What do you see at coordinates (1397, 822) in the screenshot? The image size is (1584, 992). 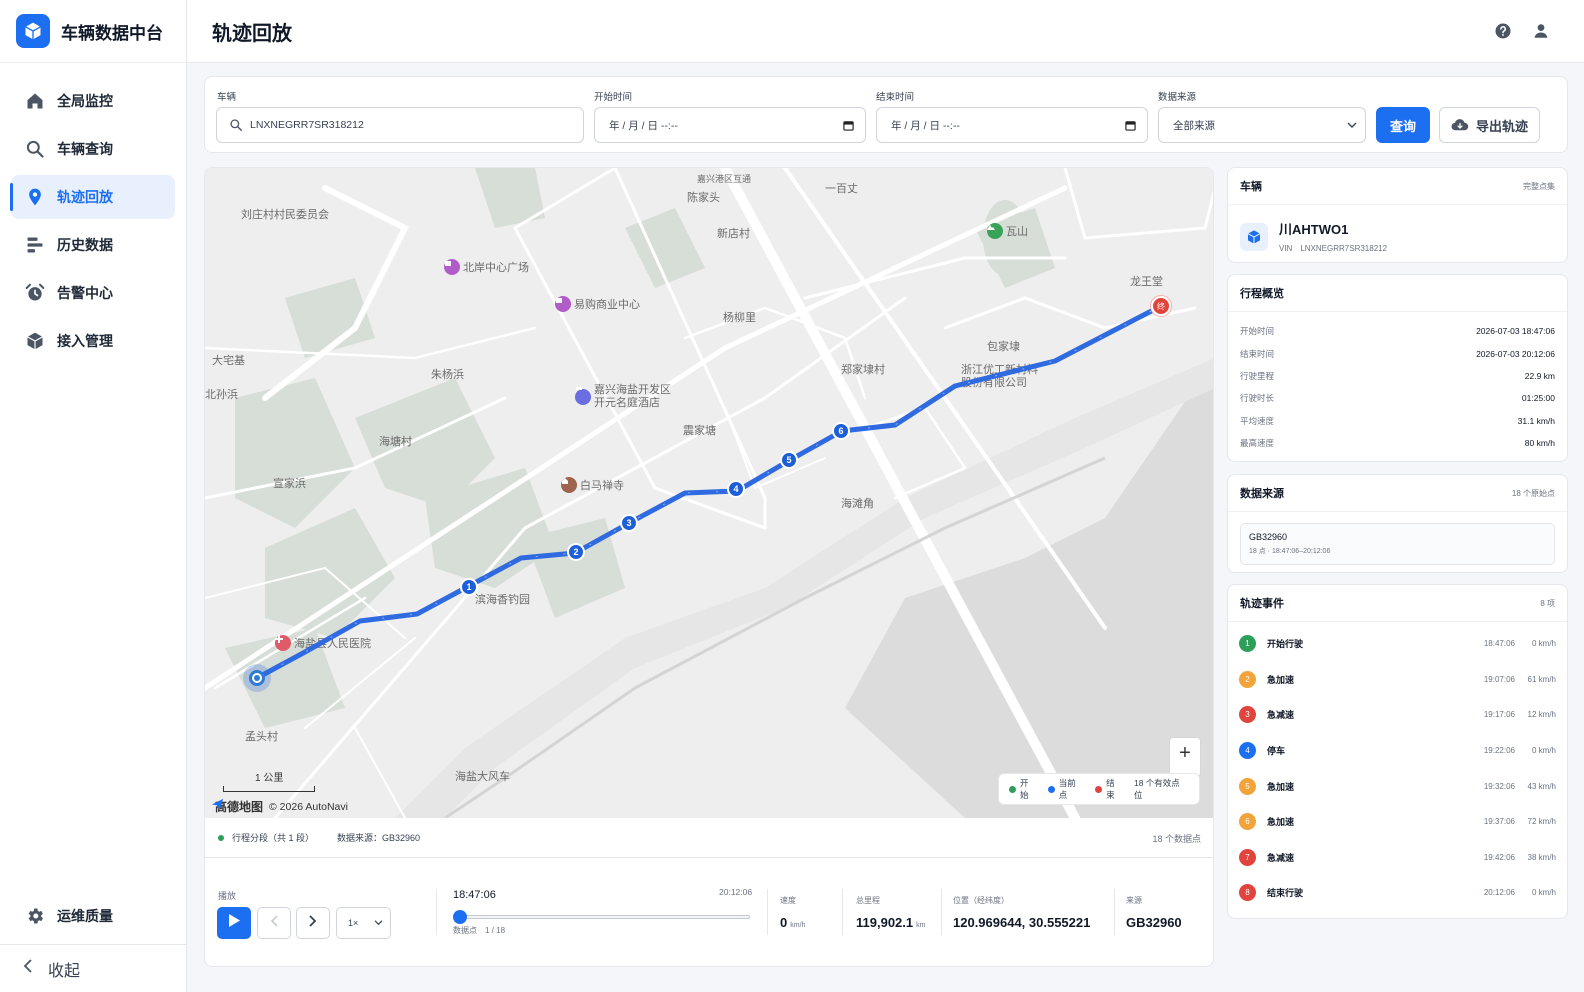 I see `event-item: 6 急加速 19:37:06 72 km/h` at bounding box center [1397, 822].